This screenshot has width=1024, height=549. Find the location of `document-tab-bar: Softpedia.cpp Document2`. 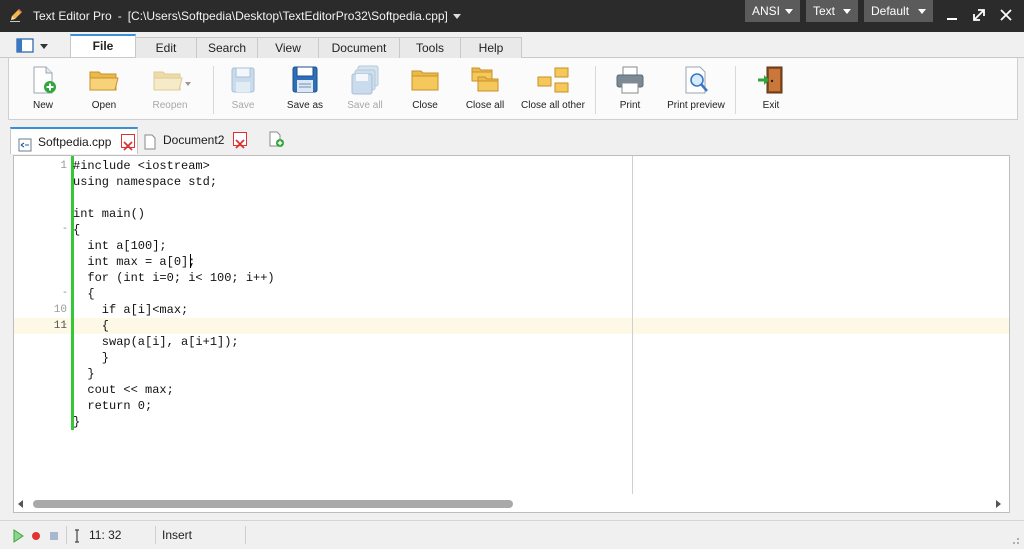

document-tab-bar: Softpedia.cpp Document2 is located at coordinates (512, 139).